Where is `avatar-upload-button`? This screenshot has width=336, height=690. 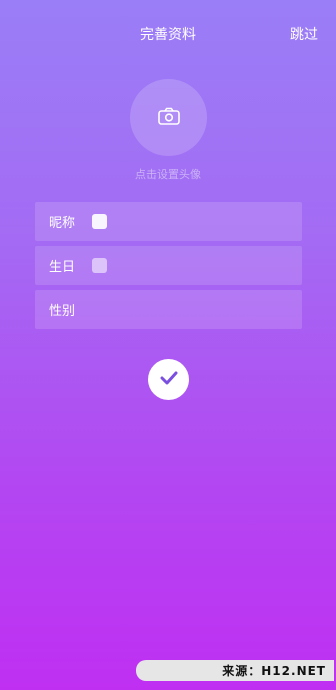
avatar-upload-button is located at coordinates (168, 117).